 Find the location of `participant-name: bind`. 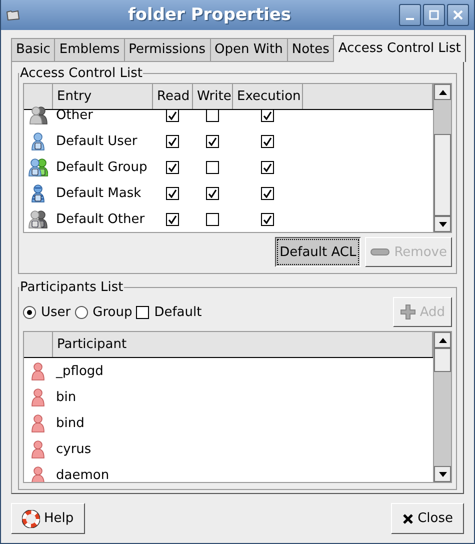

participant-name: bind is located at coordinates (68, 423).